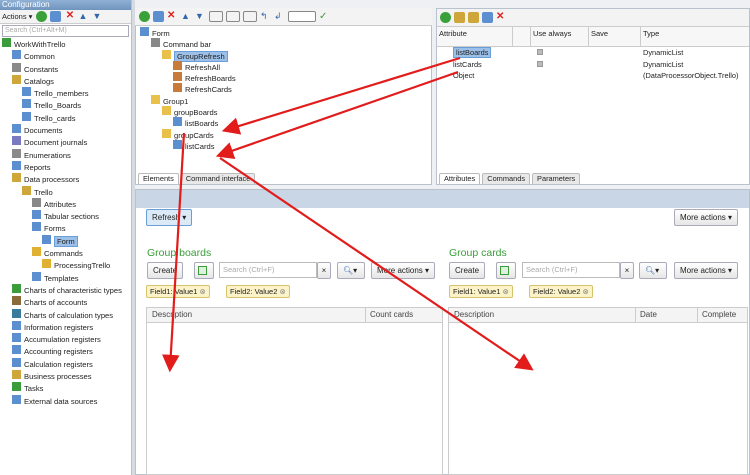 The height and width of the screenshot is (475, 750). What do you see at coordinates (341, 95) in the screenshot?
I see `arrow-listboards-to-tree` at bounding box center [341, 95].